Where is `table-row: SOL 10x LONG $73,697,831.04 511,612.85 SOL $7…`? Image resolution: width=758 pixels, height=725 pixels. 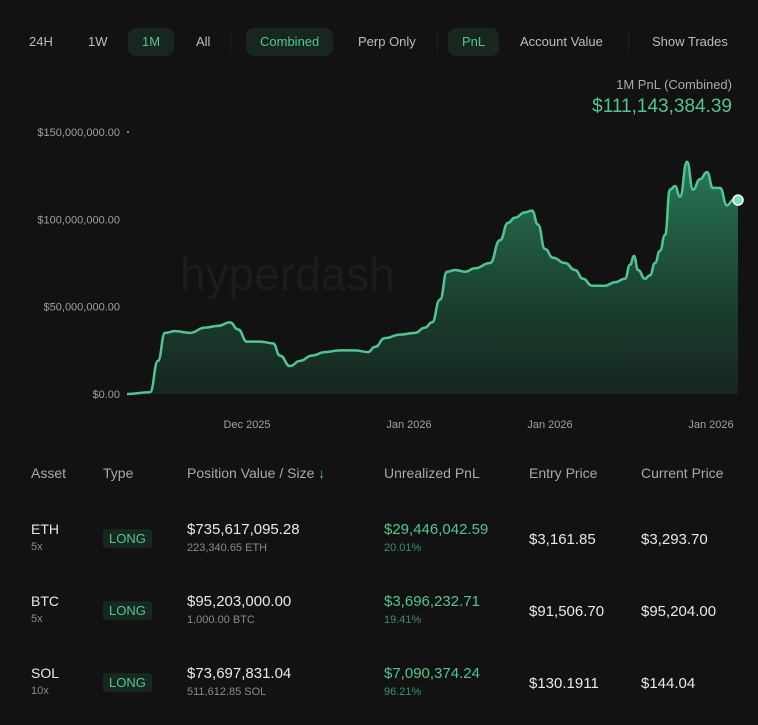 table-row: SOL 10x LONG $73,697,831.04 511,612.85 SOL $7… is located at coordinates (379, 695).